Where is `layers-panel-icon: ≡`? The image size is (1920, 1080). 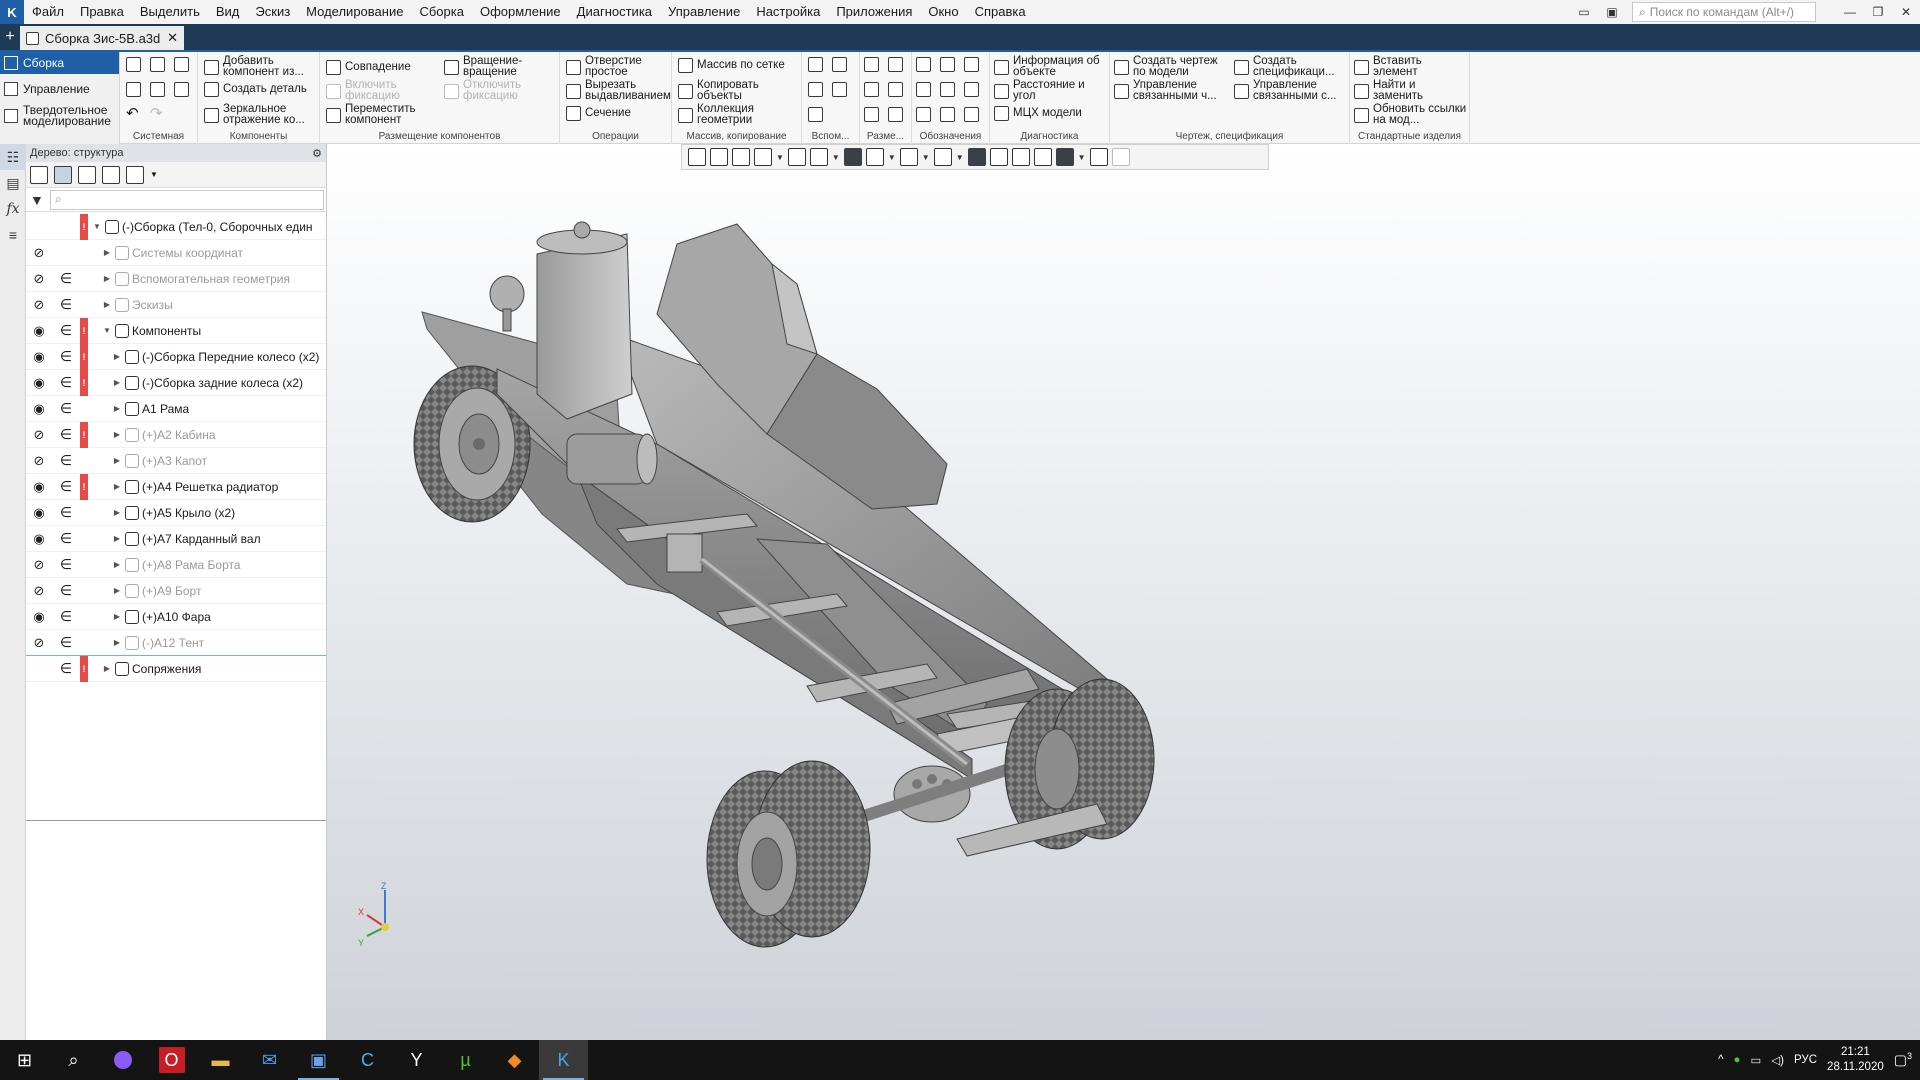 layers-panel-icon: ≡ is located at coordinates (13, 235).